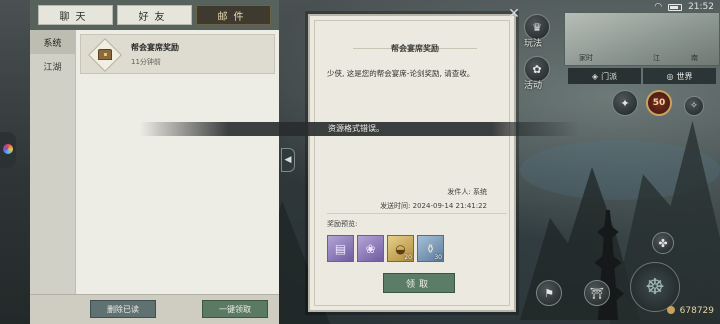 This screenshot has height=324, width=720. I want to click on dialog-title: 帮会宴席奖励, so click(415, 48).